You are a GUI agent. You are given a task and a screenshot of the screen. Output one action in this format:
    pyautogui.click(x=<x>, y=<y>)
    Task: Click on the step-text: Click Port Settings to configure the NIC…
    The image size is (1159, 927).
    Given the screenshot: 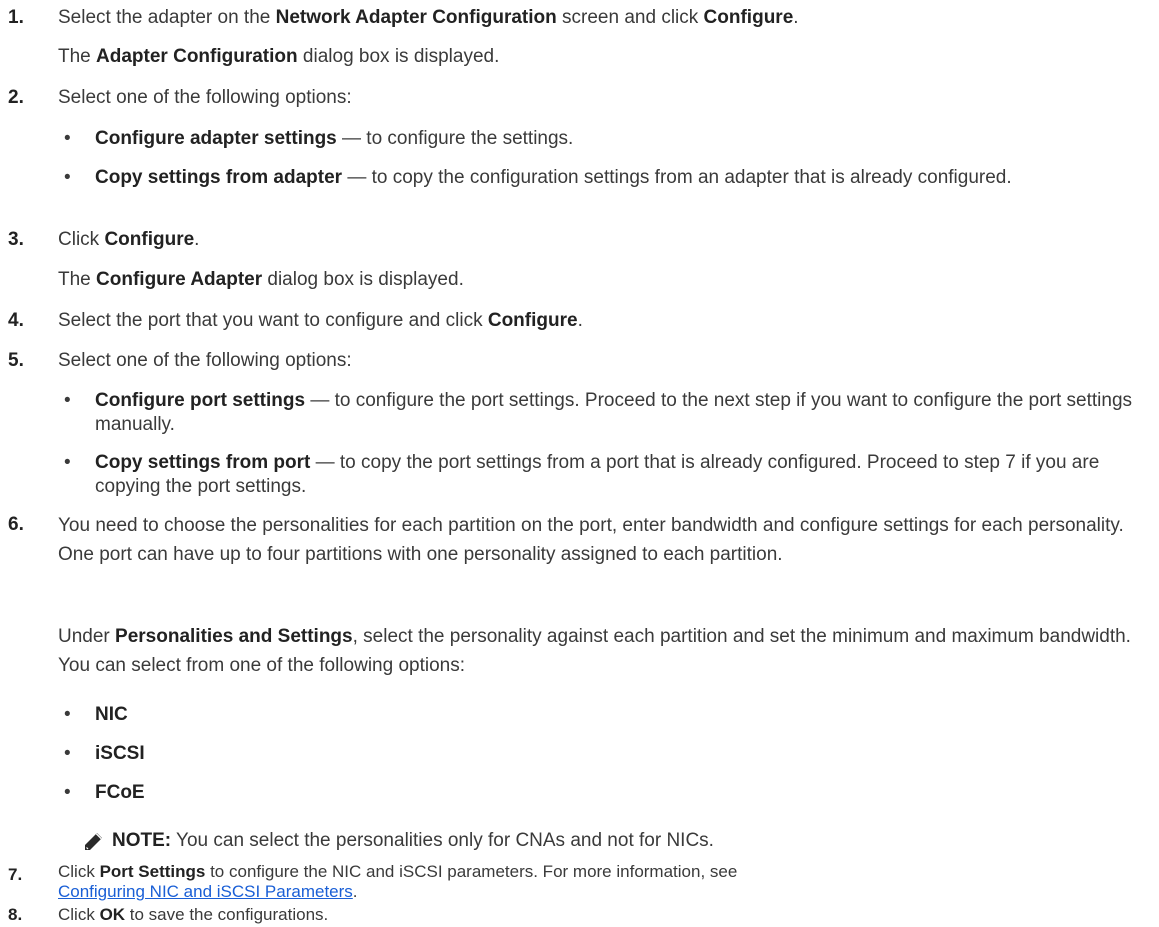 What is the action you would take?
    pyautogui.click(x=398, y=881)
    